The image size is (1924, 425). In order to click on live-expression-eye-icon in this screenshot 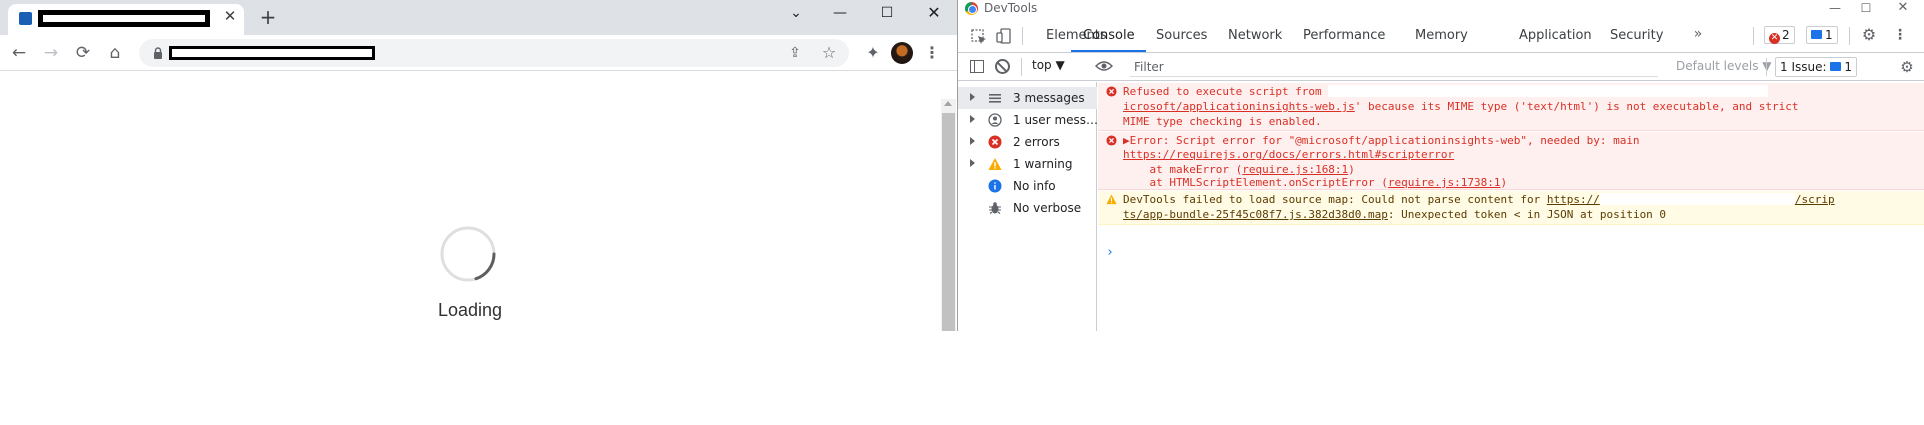, I will do `click(1104, 66)`.